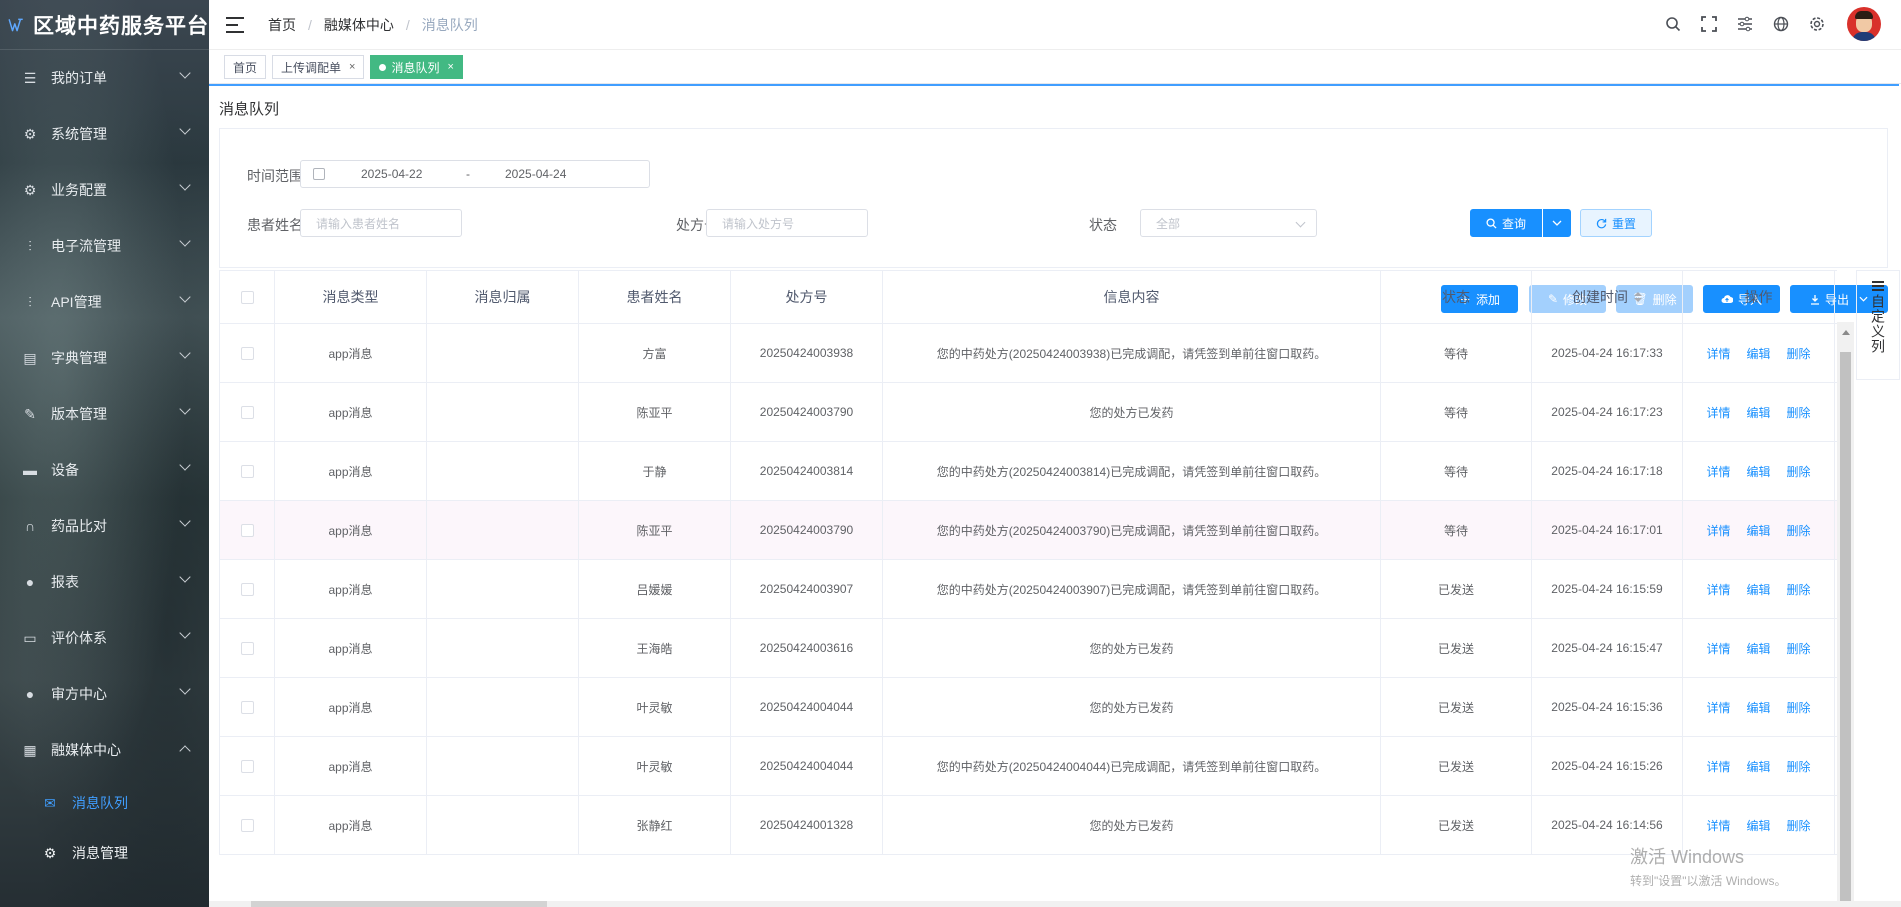 The height and width of the screenshot is (907, 1901). I want to click on user-avatar, so click(1864, 24).